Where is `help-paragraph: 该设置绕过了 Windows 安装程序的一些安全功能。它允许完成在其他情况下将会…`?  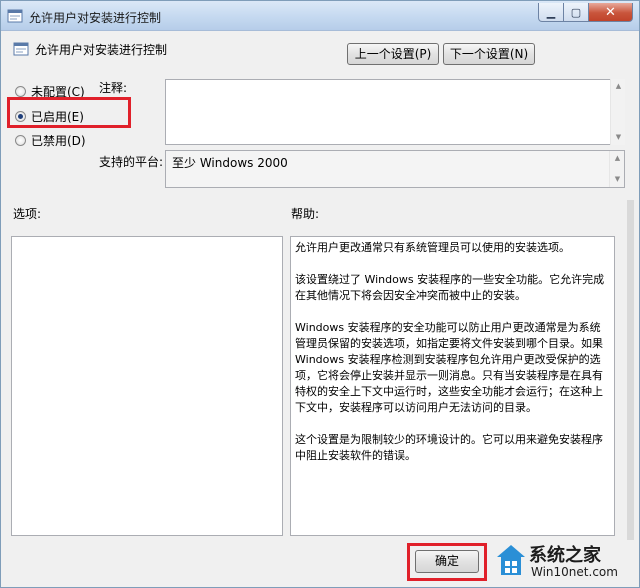 help-paragraph: 该设置绕过了 Windows 安装程序的一些安全功能。它允许完成在其他情况下将会… is located at coordinates (450, 287).